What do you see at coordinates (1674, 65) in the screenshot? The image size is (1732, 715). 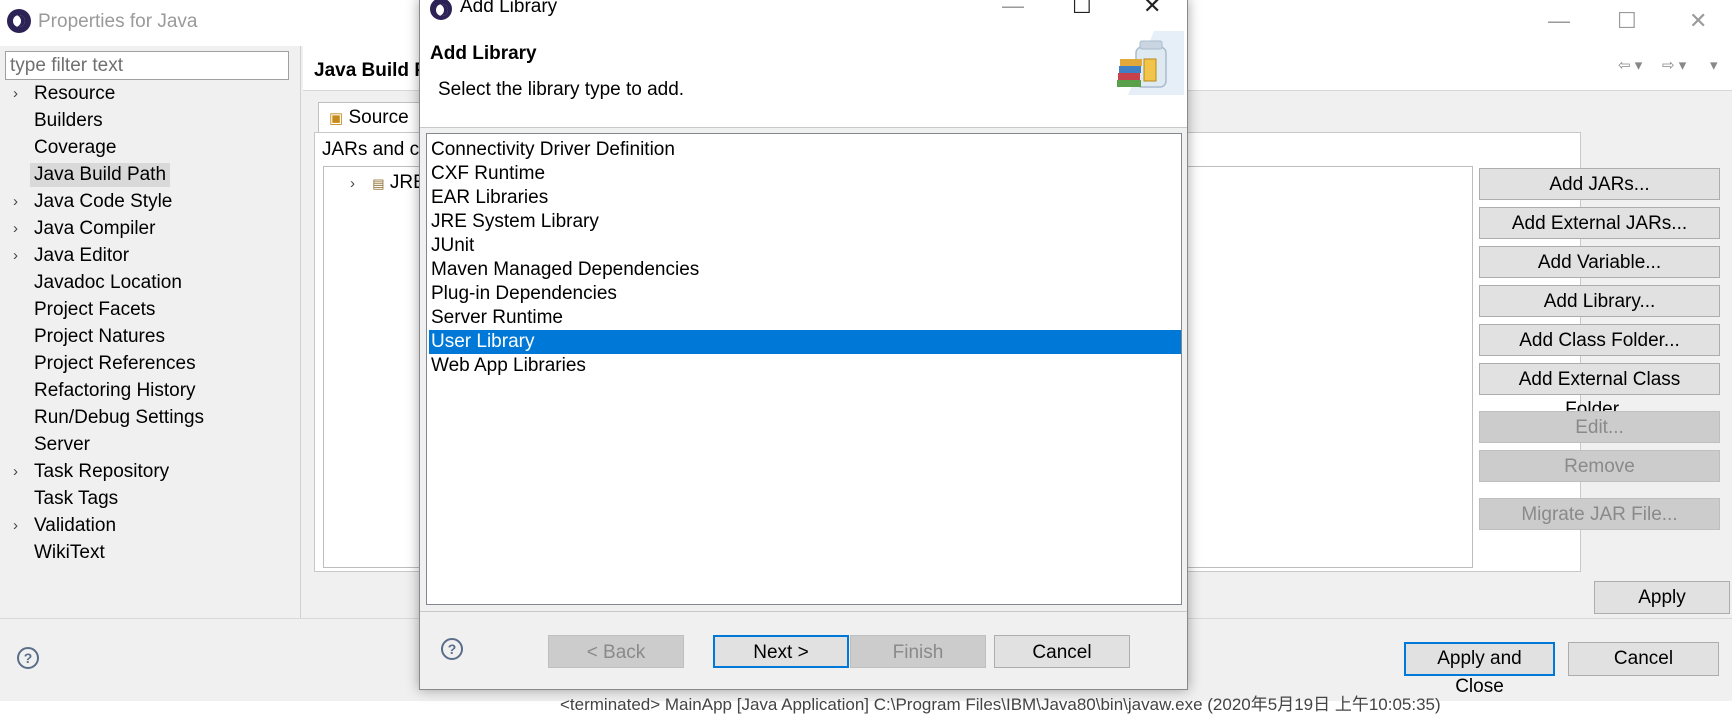 I see `forward-nav-icon: ⇨ ▾` at bounding box center [1674, 65].